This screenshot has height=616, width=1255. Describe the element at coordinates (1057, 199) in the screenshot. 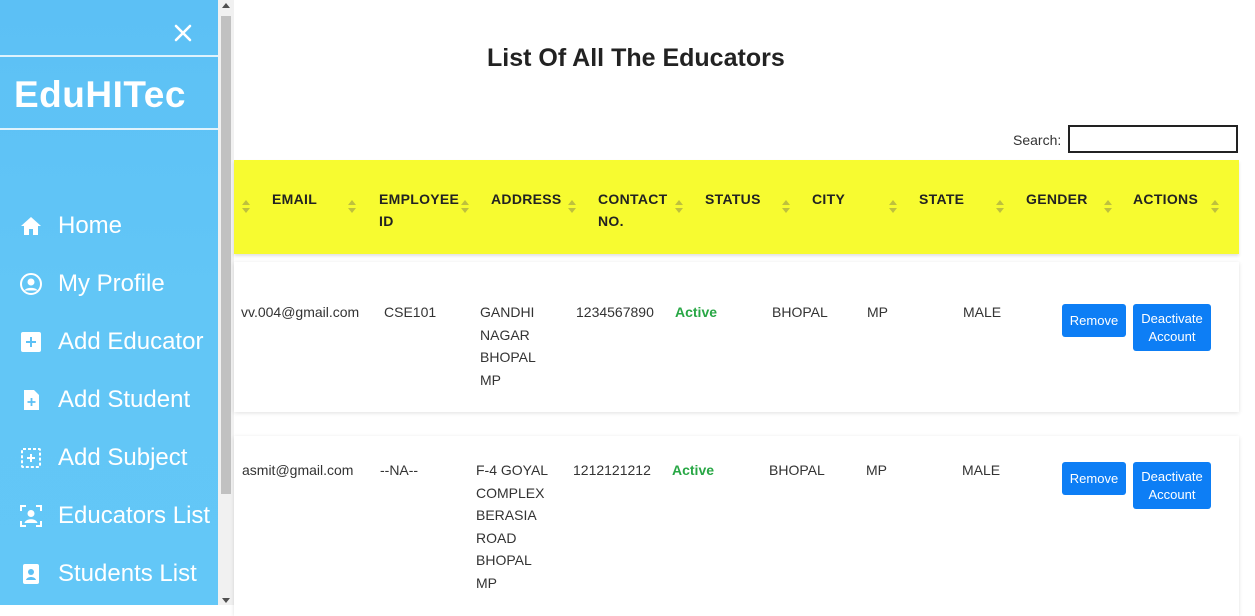

I see `column-header-gender: GENDER` at that location.